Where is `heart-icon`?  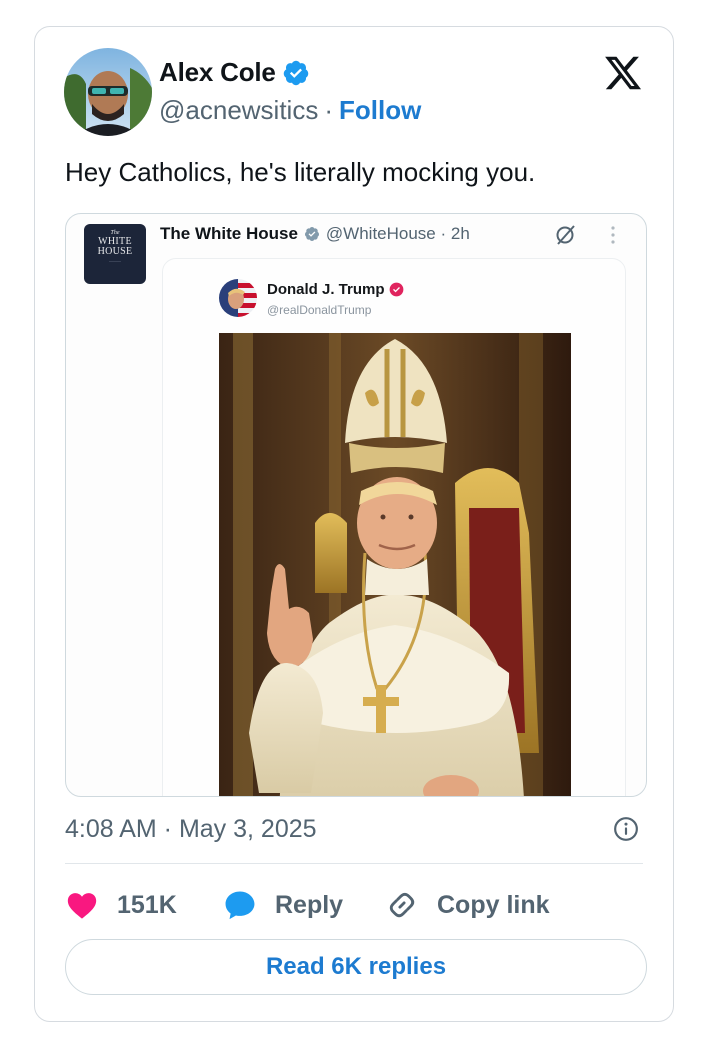
heart-icon is located at coordinates (82, 906).